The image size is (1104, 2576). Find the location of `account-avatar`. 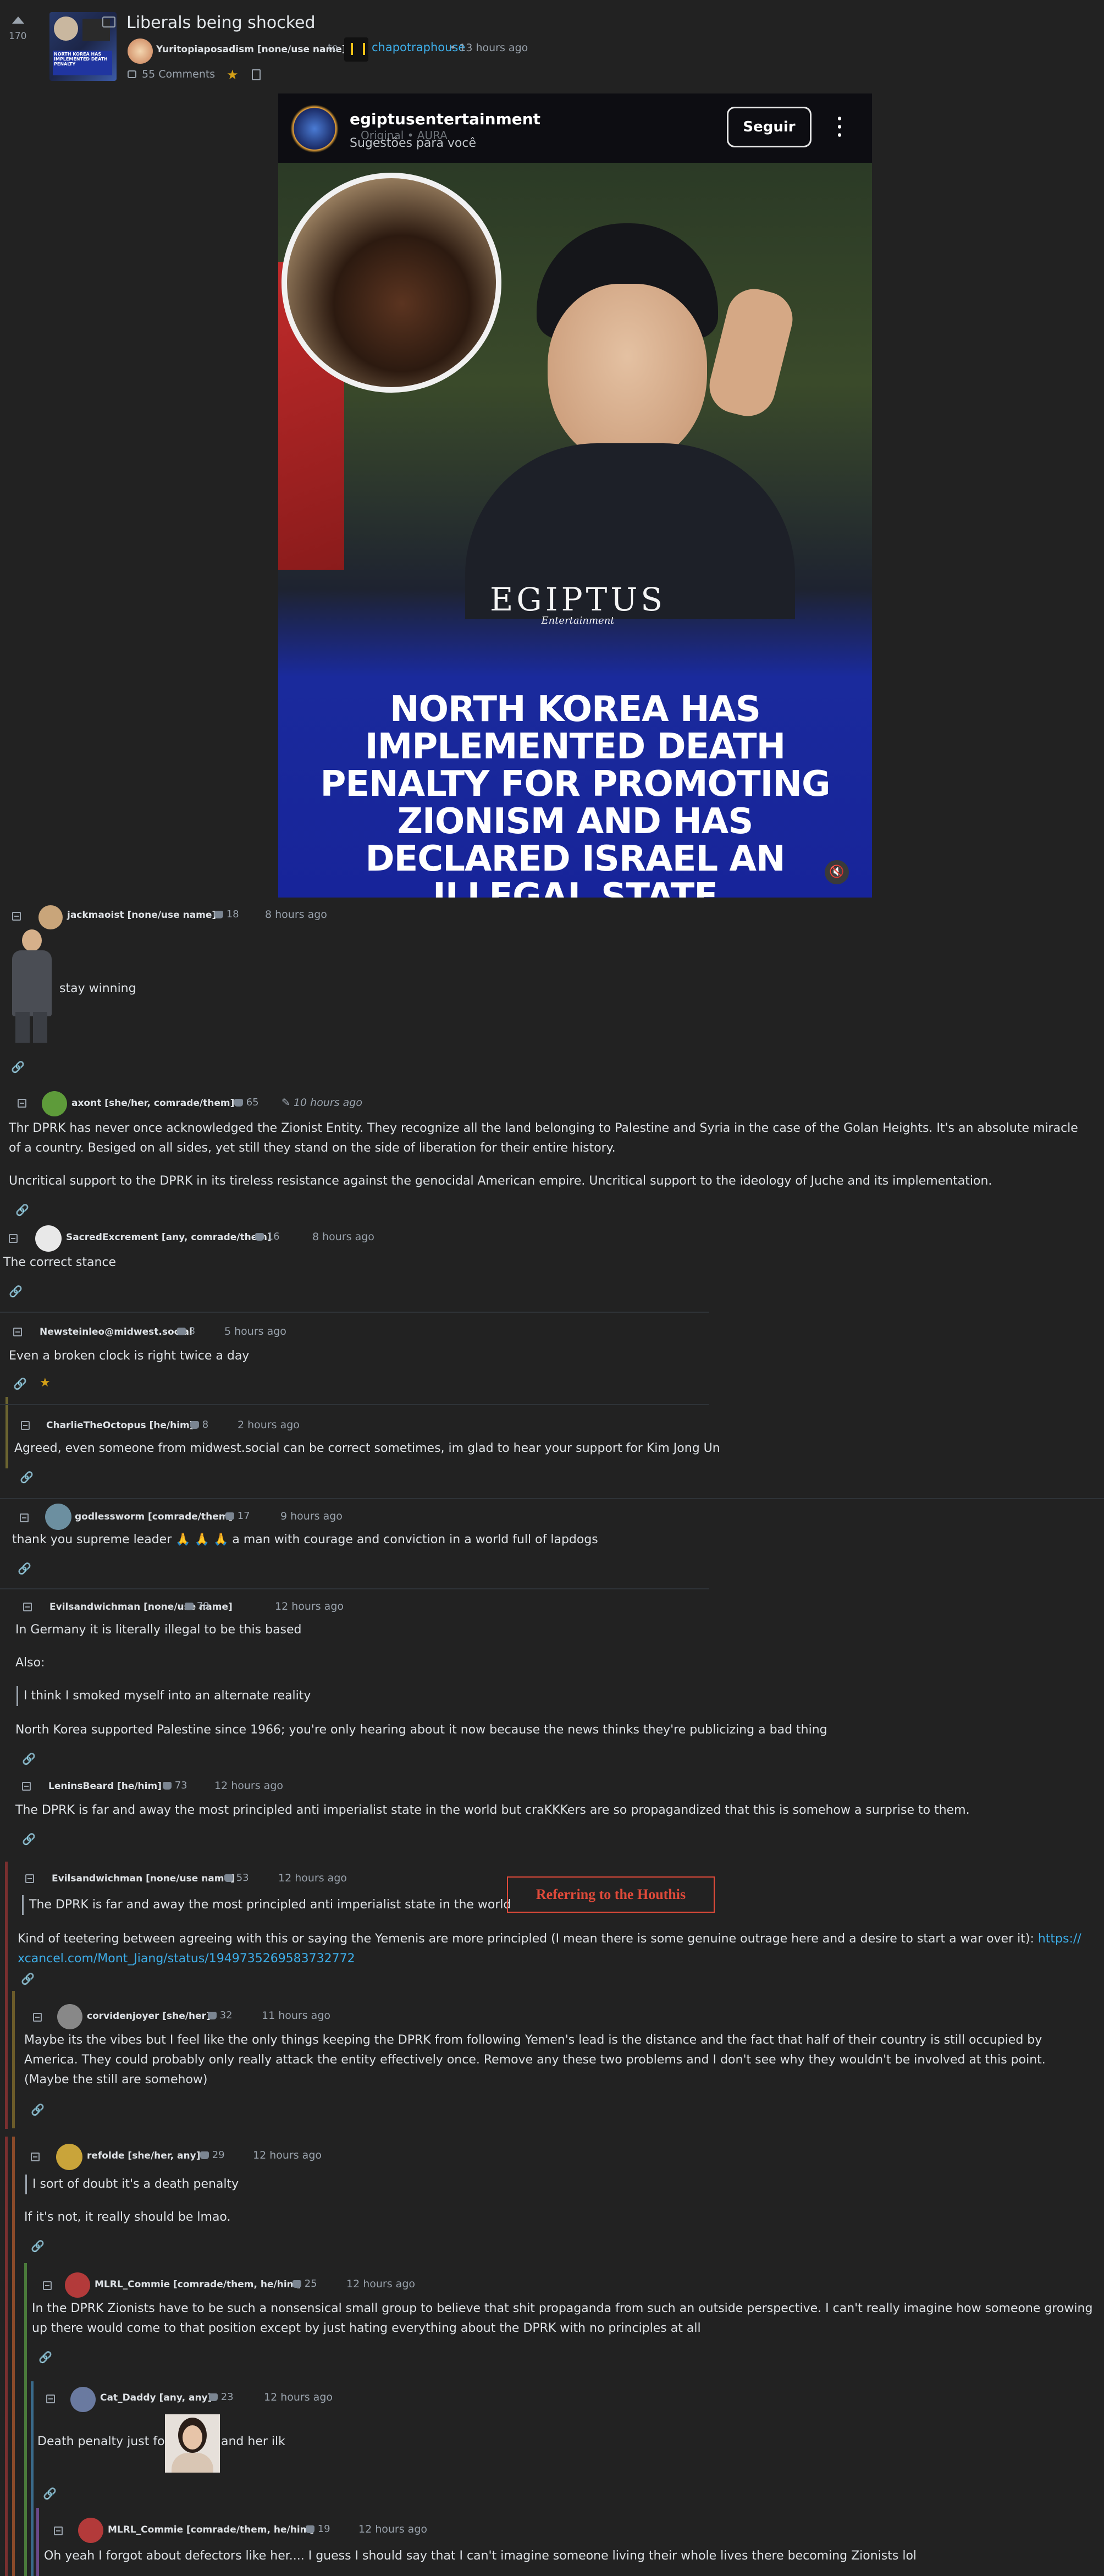

account-avatar is located at coordinates (314, 128).